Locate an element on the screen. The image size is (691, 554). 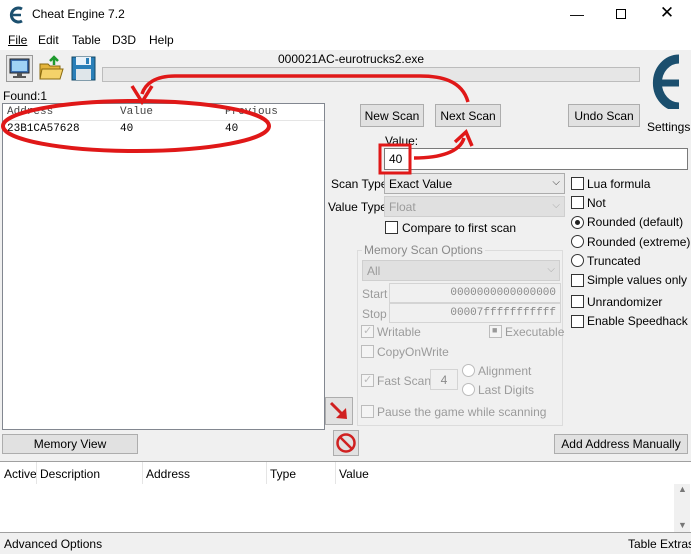
annotation-result-ellipse is located at coordinates (136, 126).